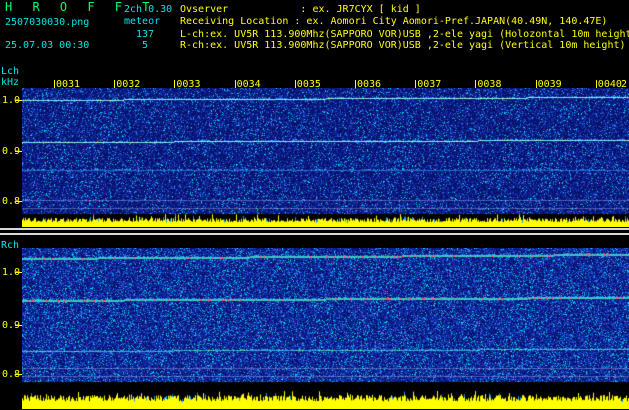 Image resolution: width=629 pixels, height=410 pixels. What do you see at coordinates (10, 245) in the screenshot?
I see `rch-label: Rch` at bounding box center [10, 245].